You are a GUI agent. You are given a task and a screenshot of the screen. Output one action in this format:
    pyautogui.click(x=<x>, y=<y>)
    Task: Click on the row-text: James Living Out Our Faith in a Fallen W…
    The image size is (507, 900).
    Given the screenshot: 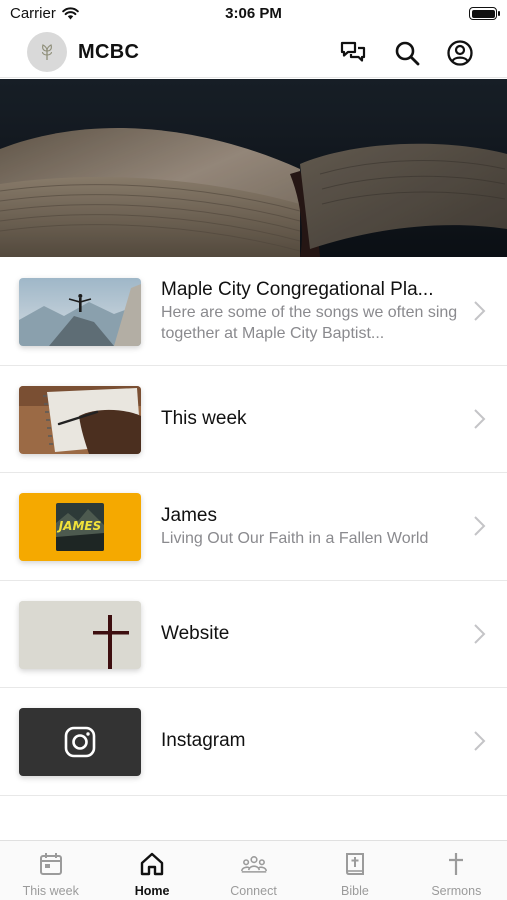 What is the action you would take?
    pyautogui.click(x=310, y=526)
    